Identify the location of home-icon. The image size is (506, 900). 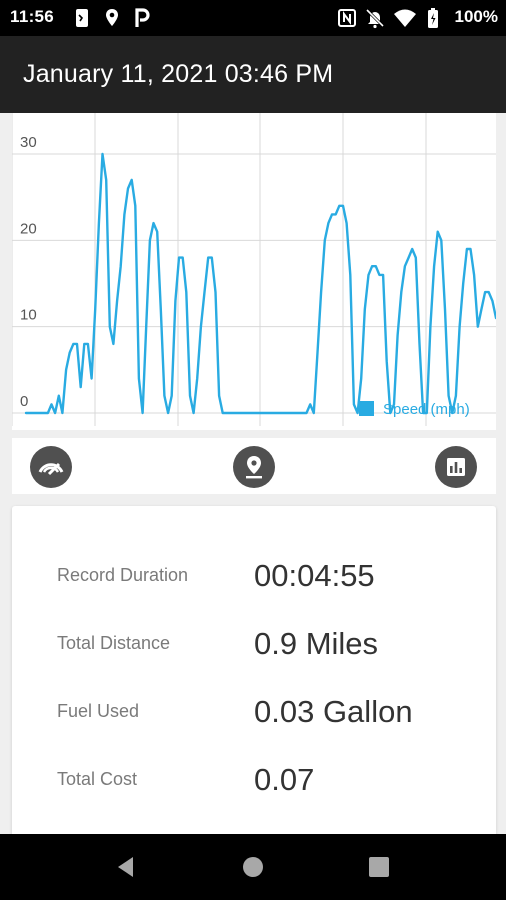
(253, 867).